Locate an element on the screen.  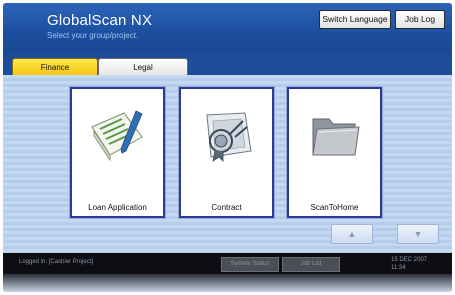
loan-form-pen-icon is located at coordinates (117, 136).